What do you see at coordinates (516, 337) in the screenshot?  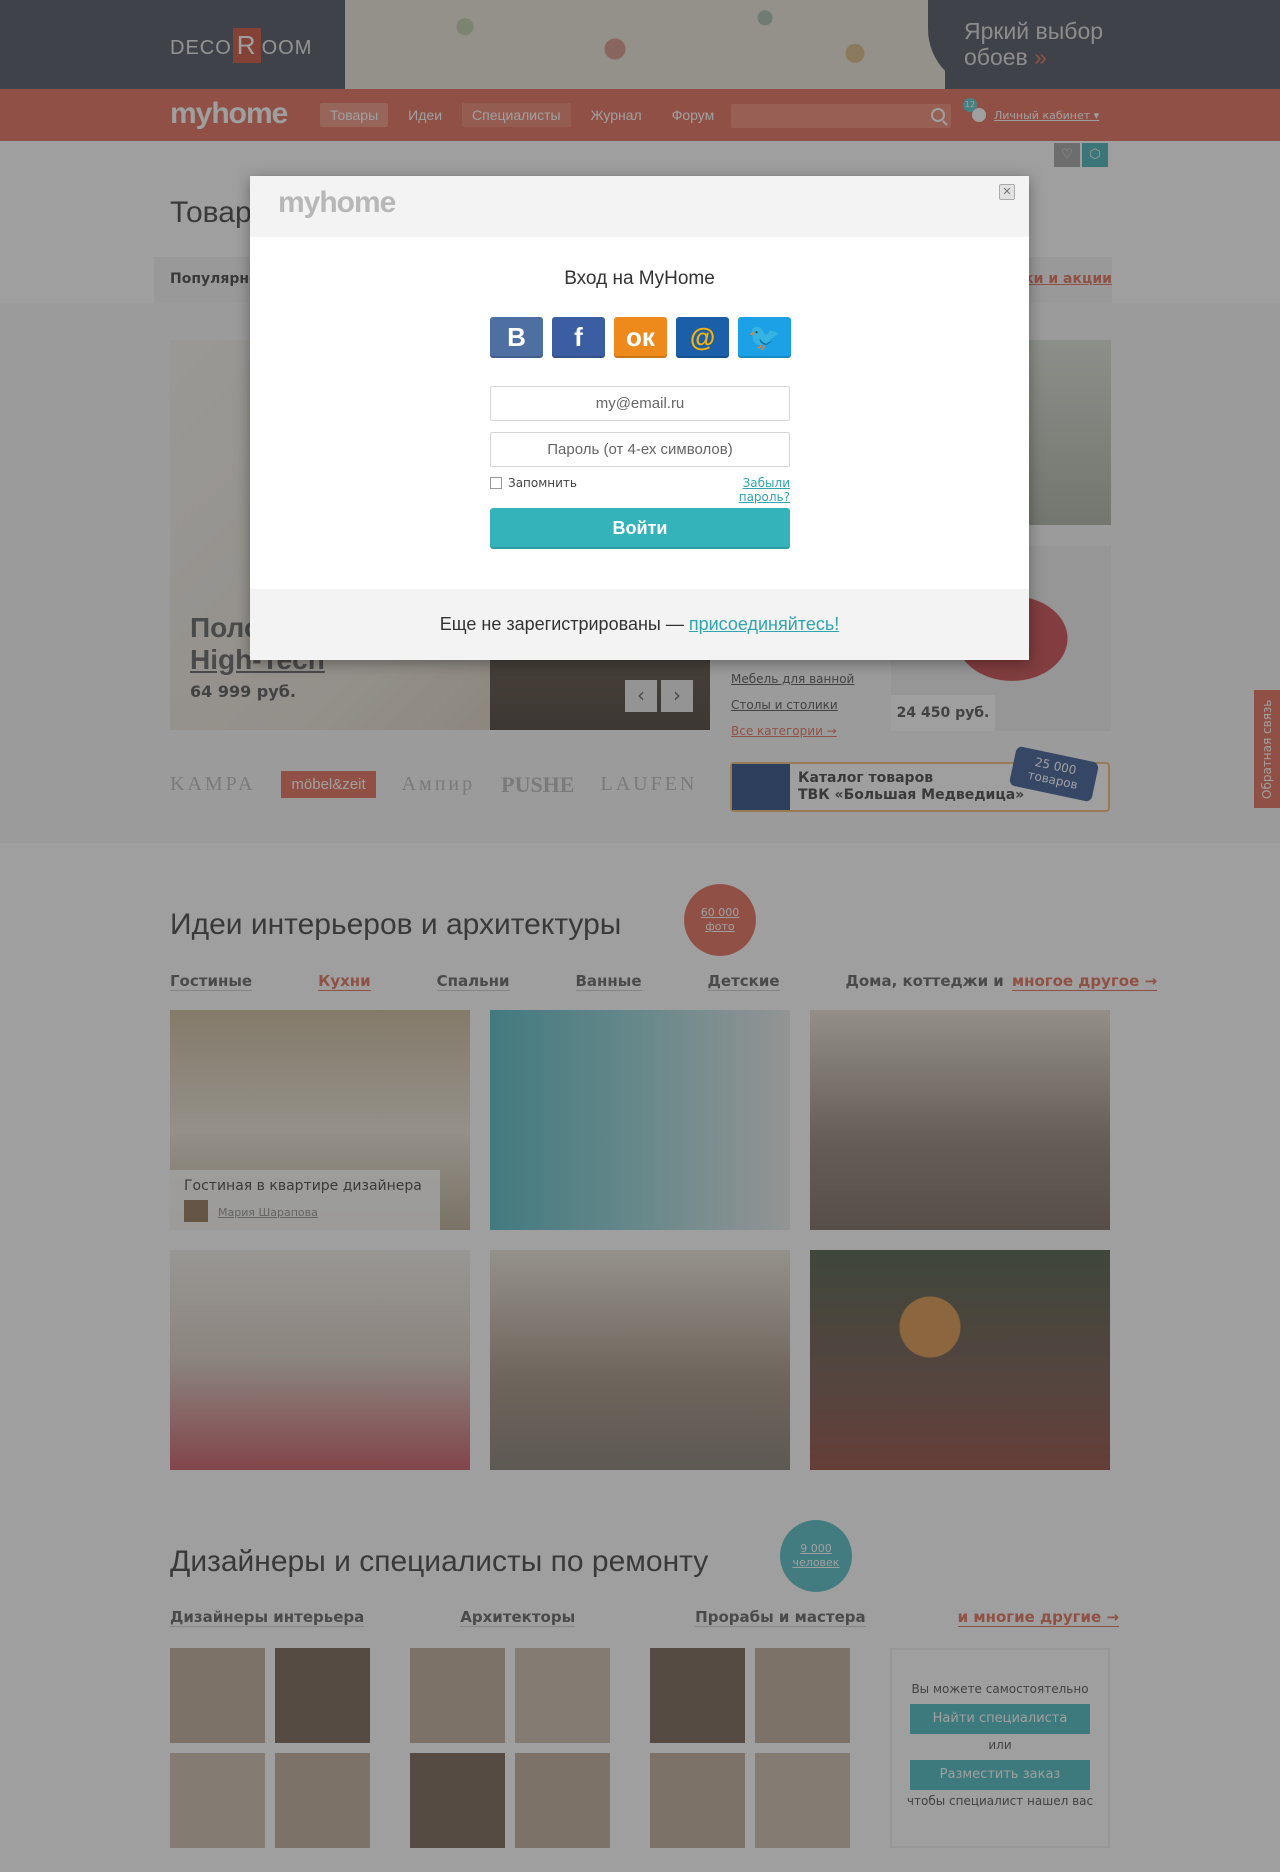 I see `vk-icon: B` at bounding box center [516, 337].